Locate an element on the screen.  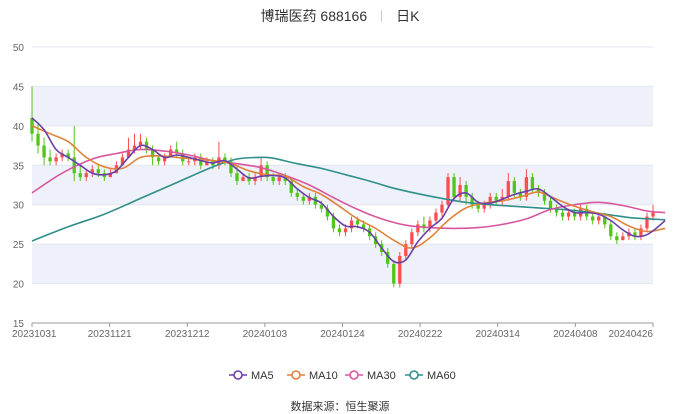
y-tick-label: 45 is located at coordinates (19, 87).